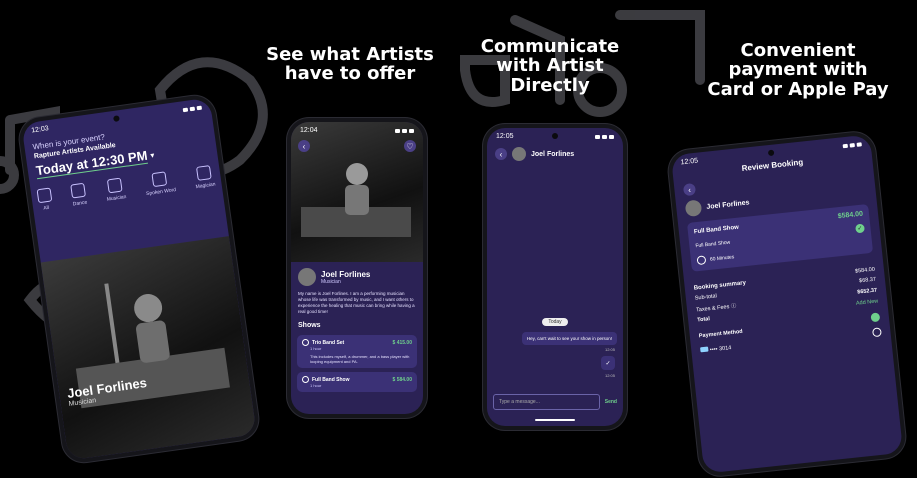 This screenshot has width=917, height=478. Describe the element at coordinates (410, 146) in the screenshot. I see `heart-icon: ♡` at that location.